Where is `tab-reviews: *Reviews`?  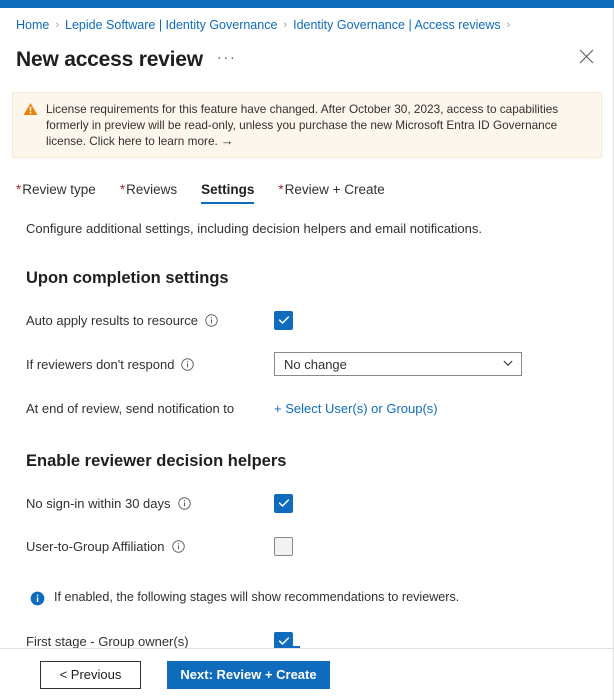
tab-reviews: *Reviews is located at coordinates (148, 193).